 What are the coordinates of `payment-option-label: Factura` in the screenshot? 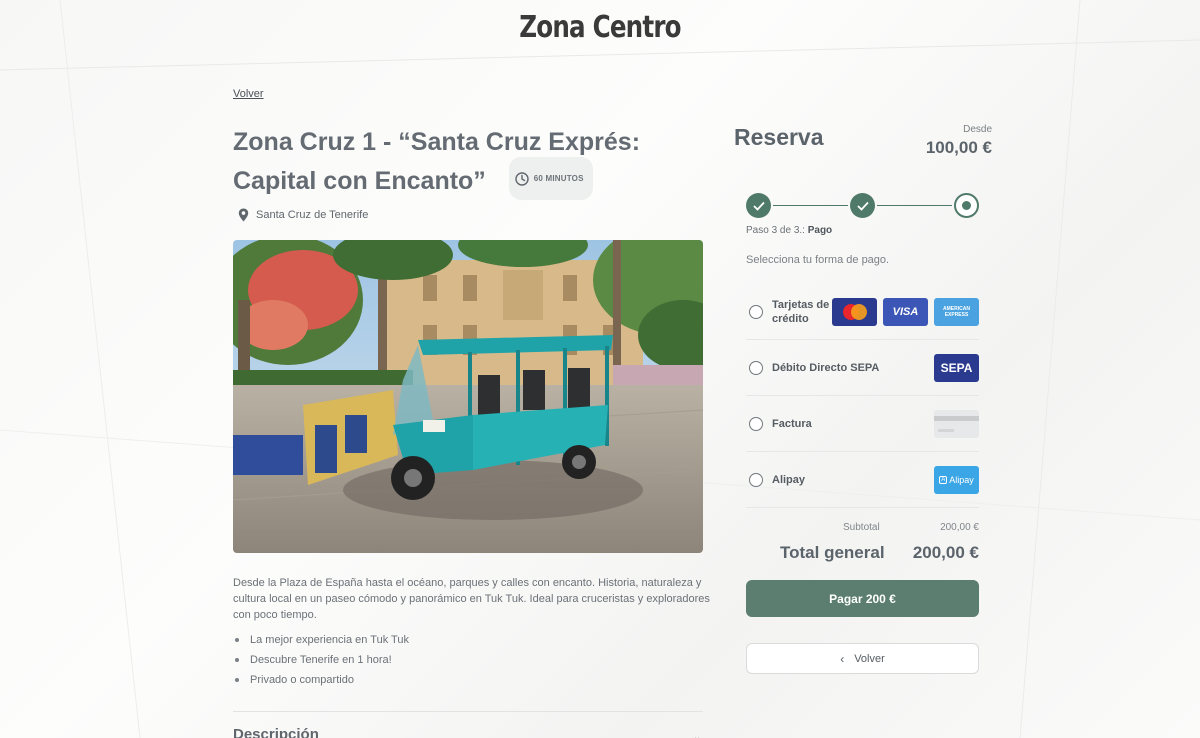 It's located at (792, 423).